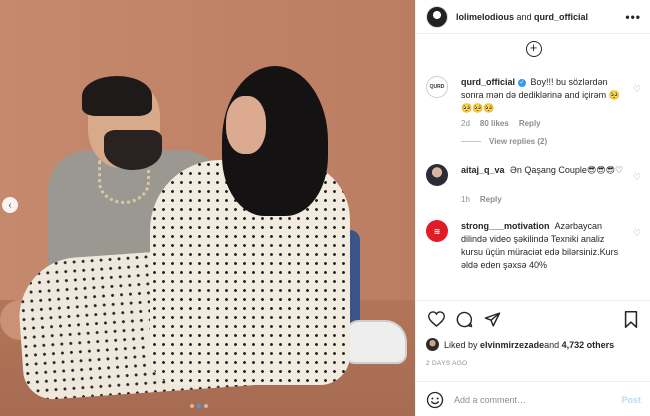 The width and height of the screenshot is (650, 416). I want to click on likes-count: 4,732 others, so click(588, 345).